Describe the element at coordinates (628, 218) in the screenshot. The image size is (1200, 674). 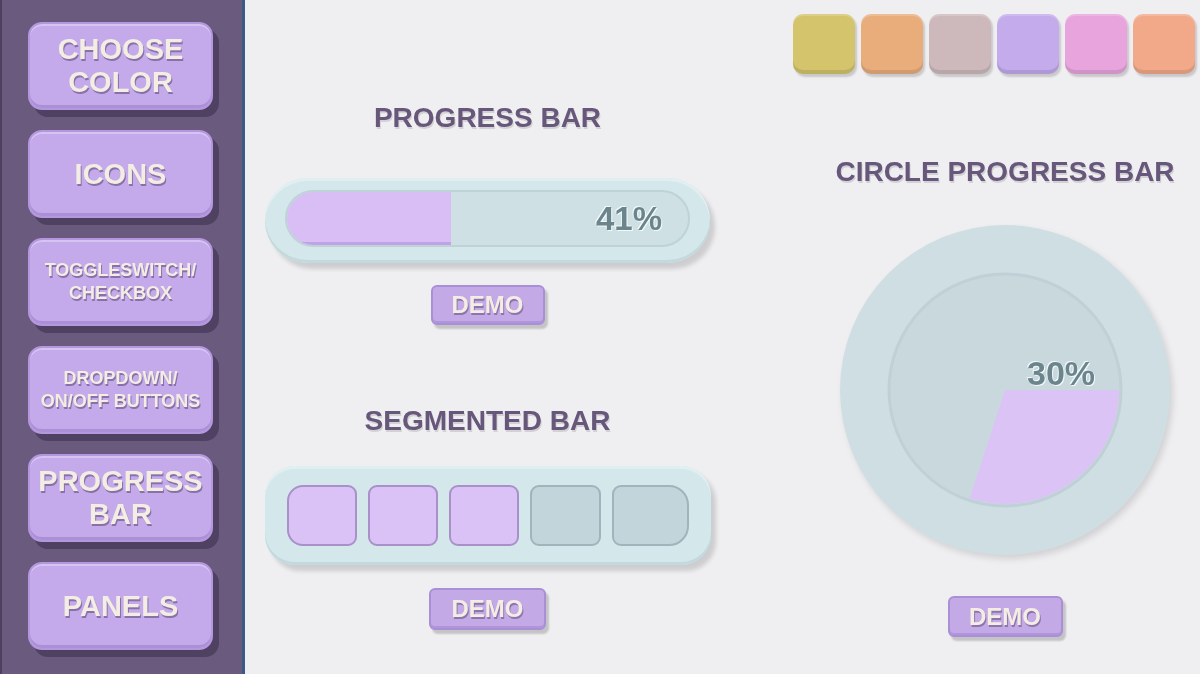
I see `progress-reading: 41%` at that location.